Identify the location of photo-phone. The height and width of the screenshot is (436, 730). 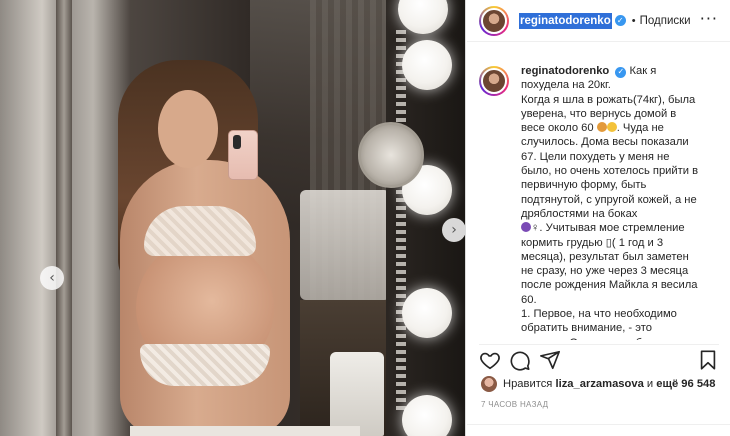
(243, 155).